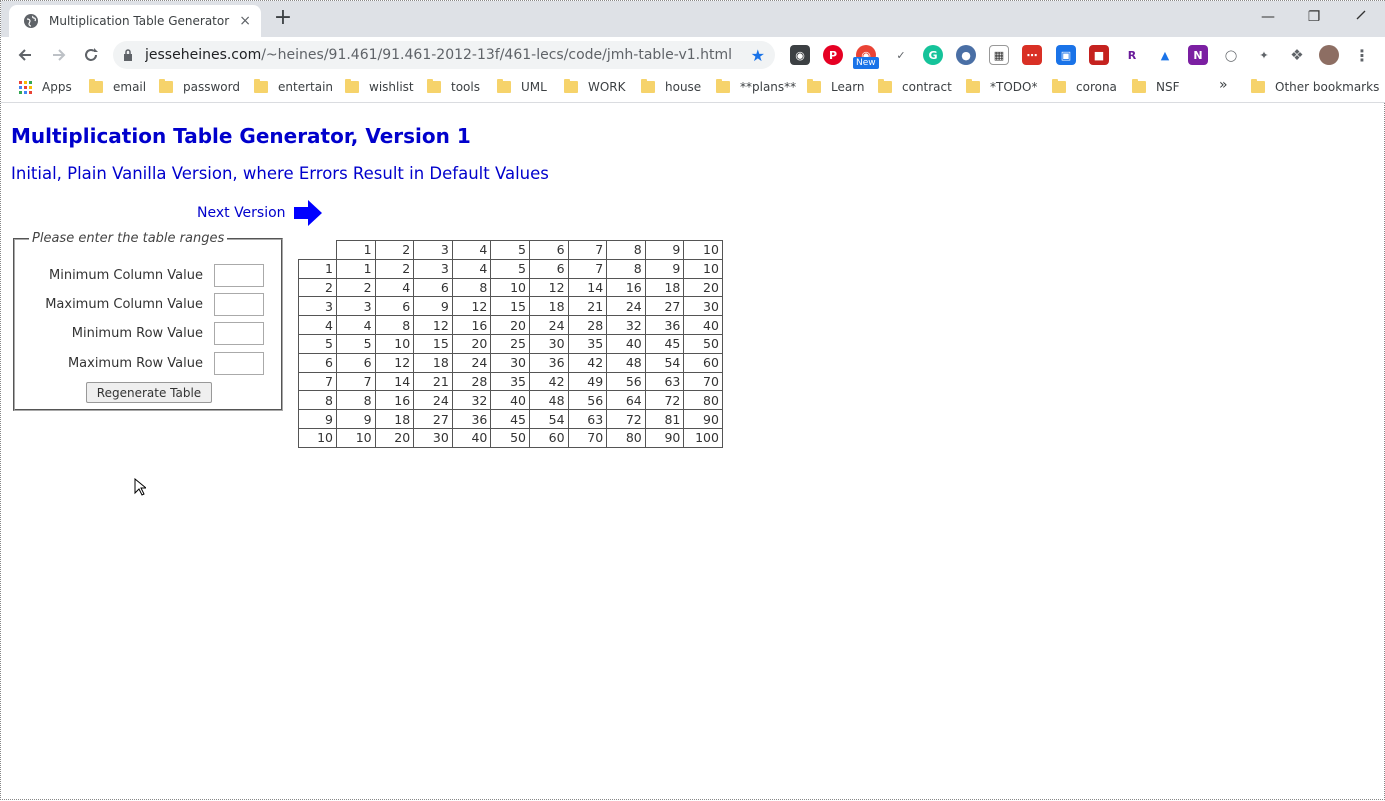 The height and width of the screenshot is (801, 1385). Describe the element at coordinates (283, 19) in the screenshot. I see `new-tab-button: +` at that location.